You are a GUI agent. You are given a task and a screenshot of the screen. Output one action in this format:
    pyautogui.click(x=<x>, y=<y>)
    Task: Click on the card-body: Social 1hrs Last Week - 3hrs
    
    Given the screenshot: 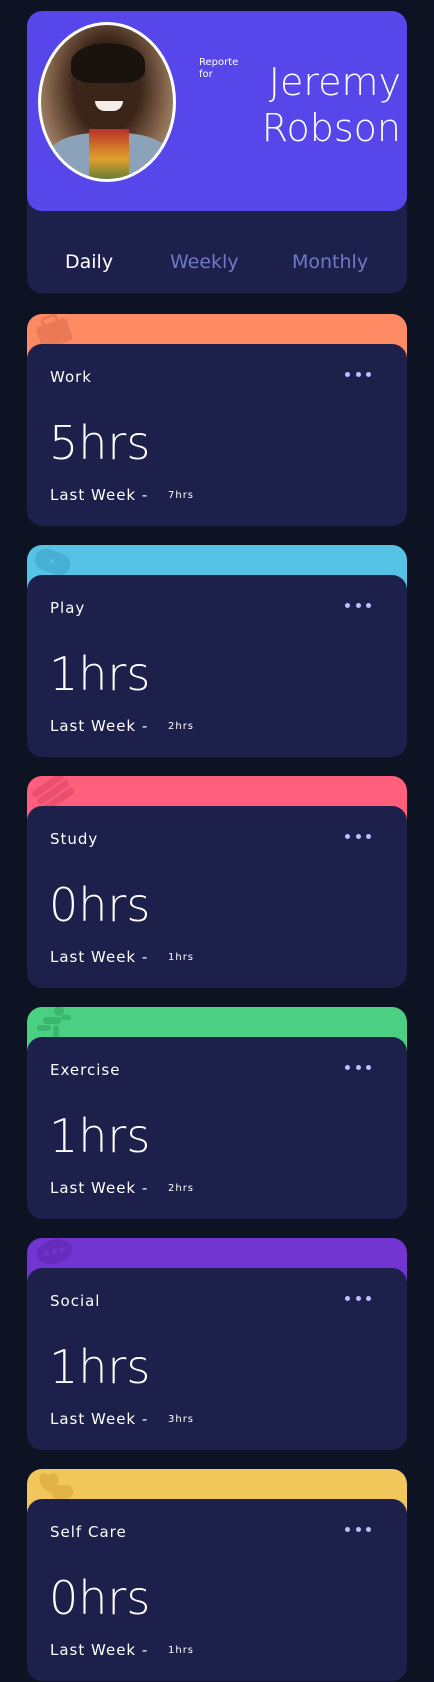 What is the action you would take?
    pyautogui.click(x=217, y=1359)
    